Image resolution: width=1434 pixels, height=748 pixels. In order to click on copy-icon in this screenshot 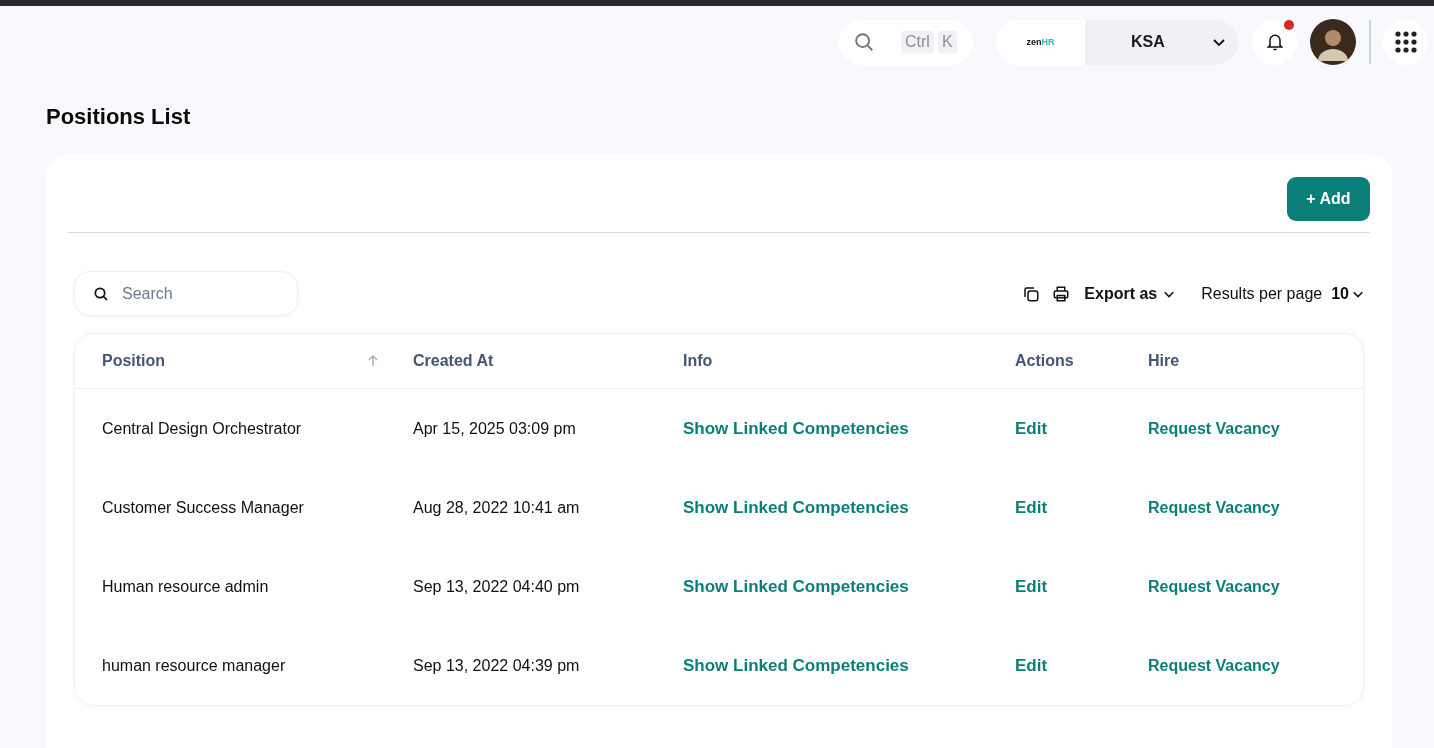, I will do `click(1031, 293)`.